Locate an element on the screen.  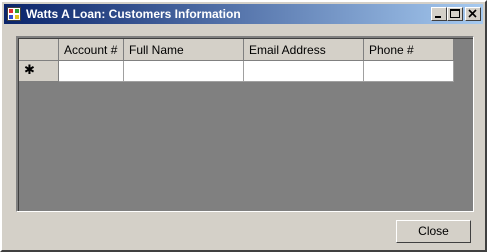
window-title: Watts A Loan: Customers Information is located at coordinates (133, 14).